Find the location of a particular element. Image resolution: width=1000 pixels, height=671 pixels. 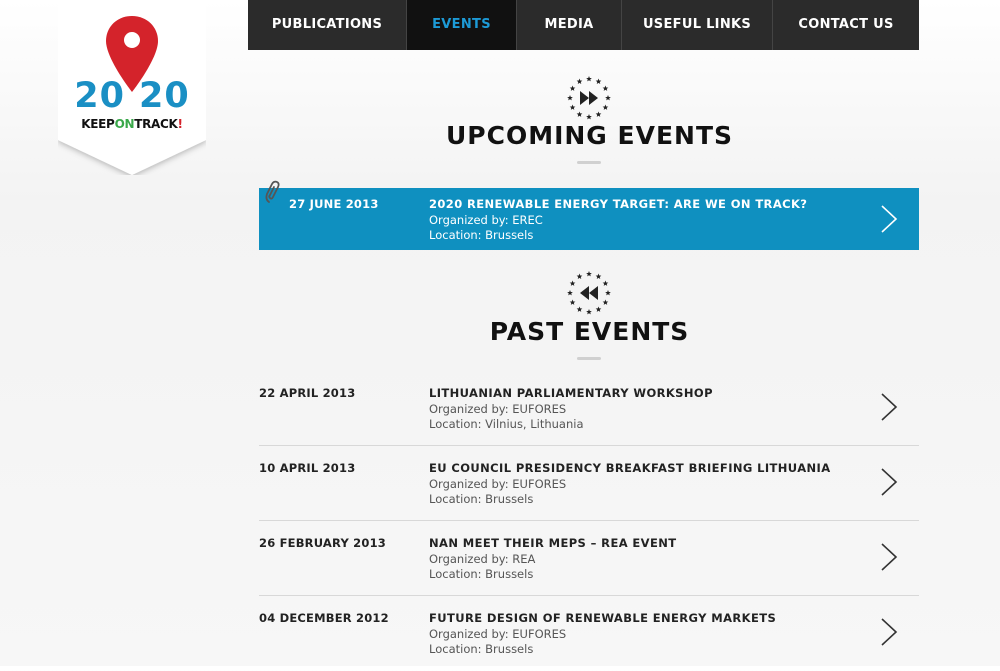

upcoming-events-heading: UPCOMING EVENTS is located at coordinates (589, 135).